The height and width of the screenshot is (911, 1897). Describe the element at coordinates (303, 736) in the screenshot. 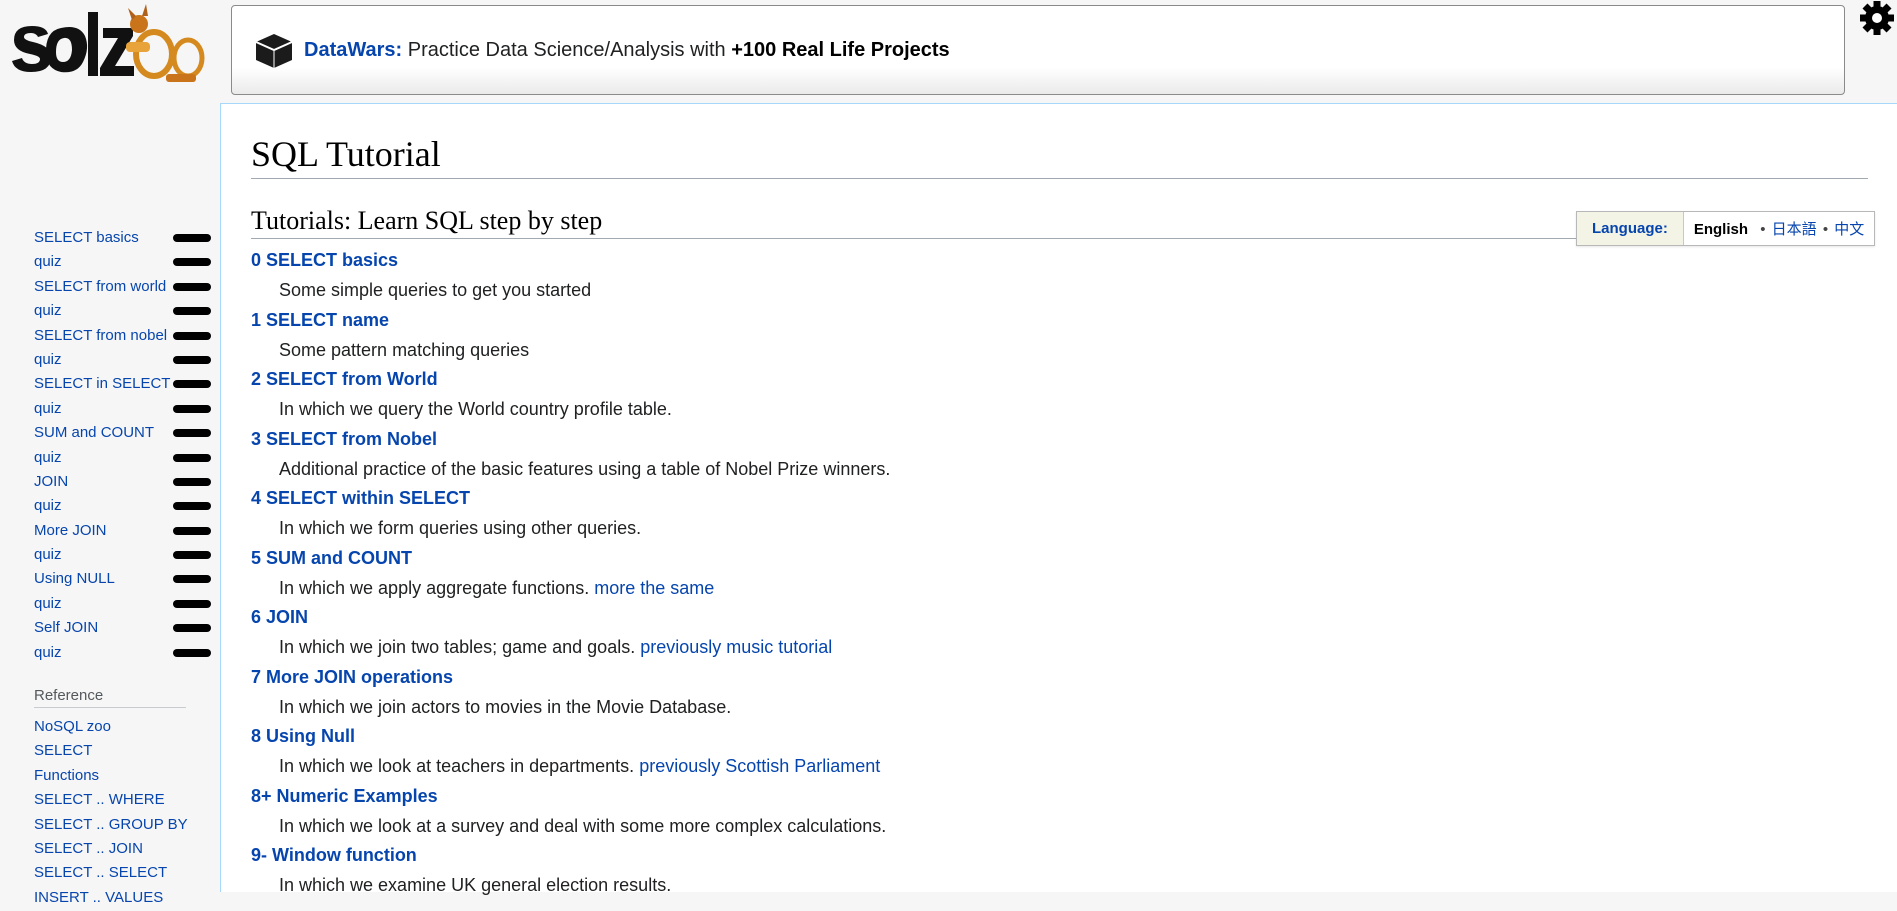

I see `tutorial-link: 8 Using Null` at that location.